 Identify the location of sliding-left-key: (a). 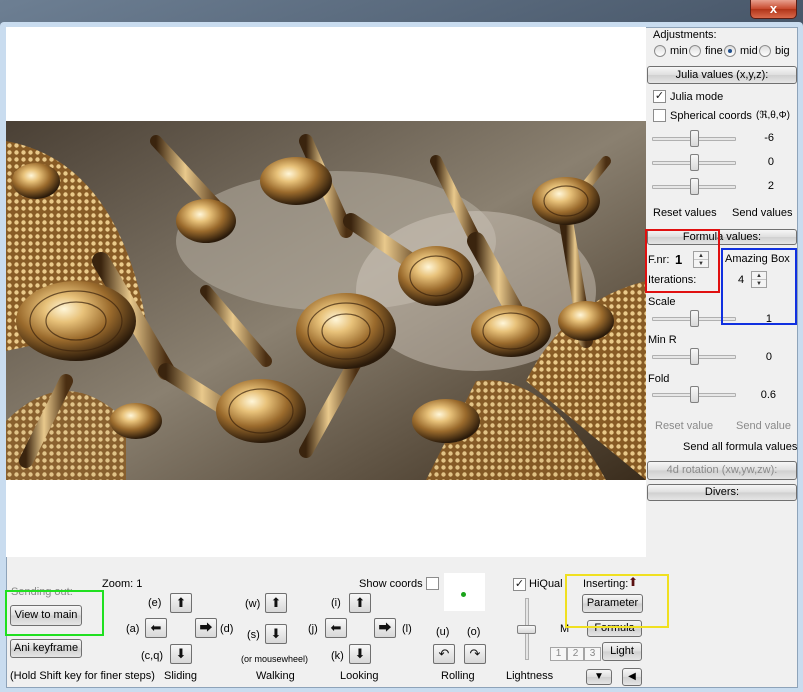
(133, 629).